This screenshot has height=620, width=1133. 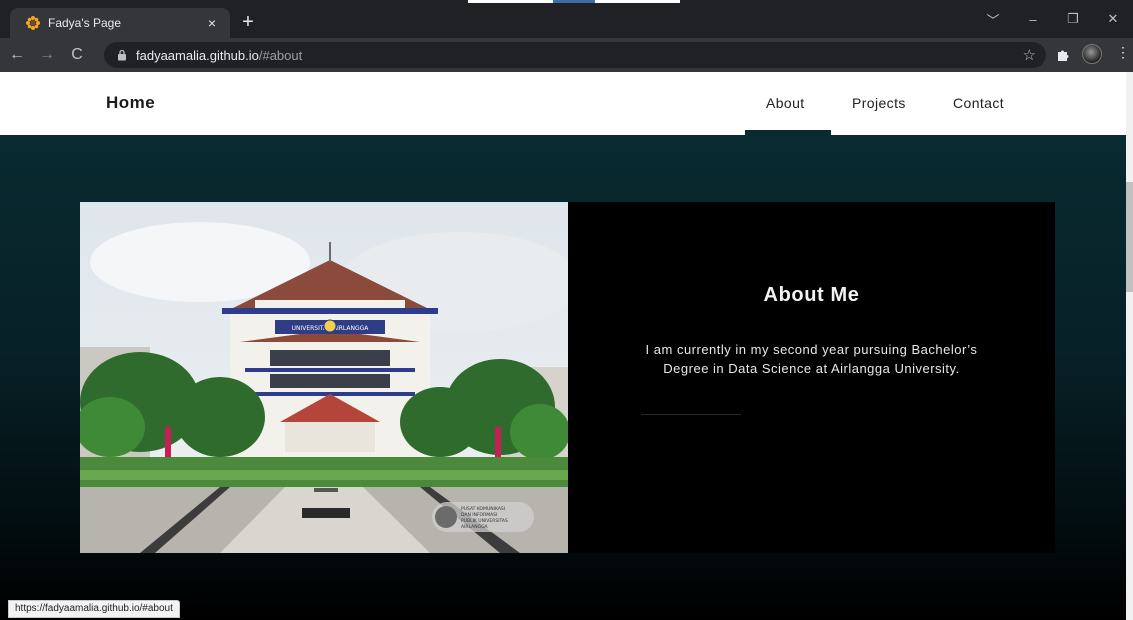 What do you see at coordinates (1092, 54) in the screenshot?
I see `avatar` at bounding box center [1092, 54].